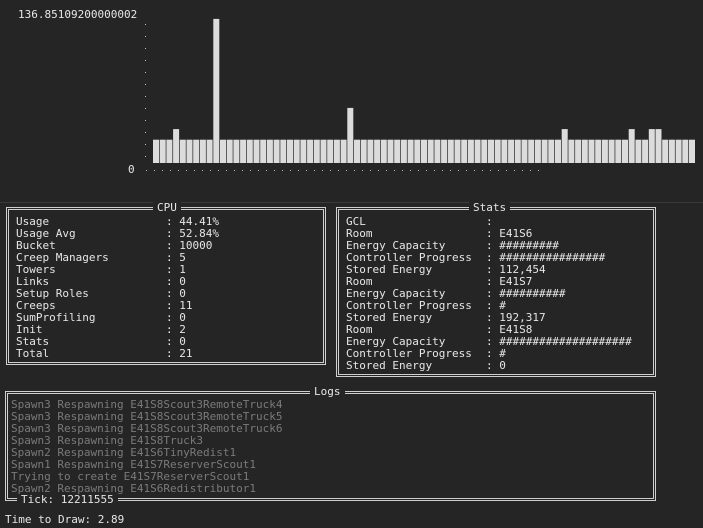 The image size is (703, 528). What do you see at coordinates (78, 14) in the screenshot?
I see `chart-ymax-label: 136.85109200000002` at bounding box center [78, 14].